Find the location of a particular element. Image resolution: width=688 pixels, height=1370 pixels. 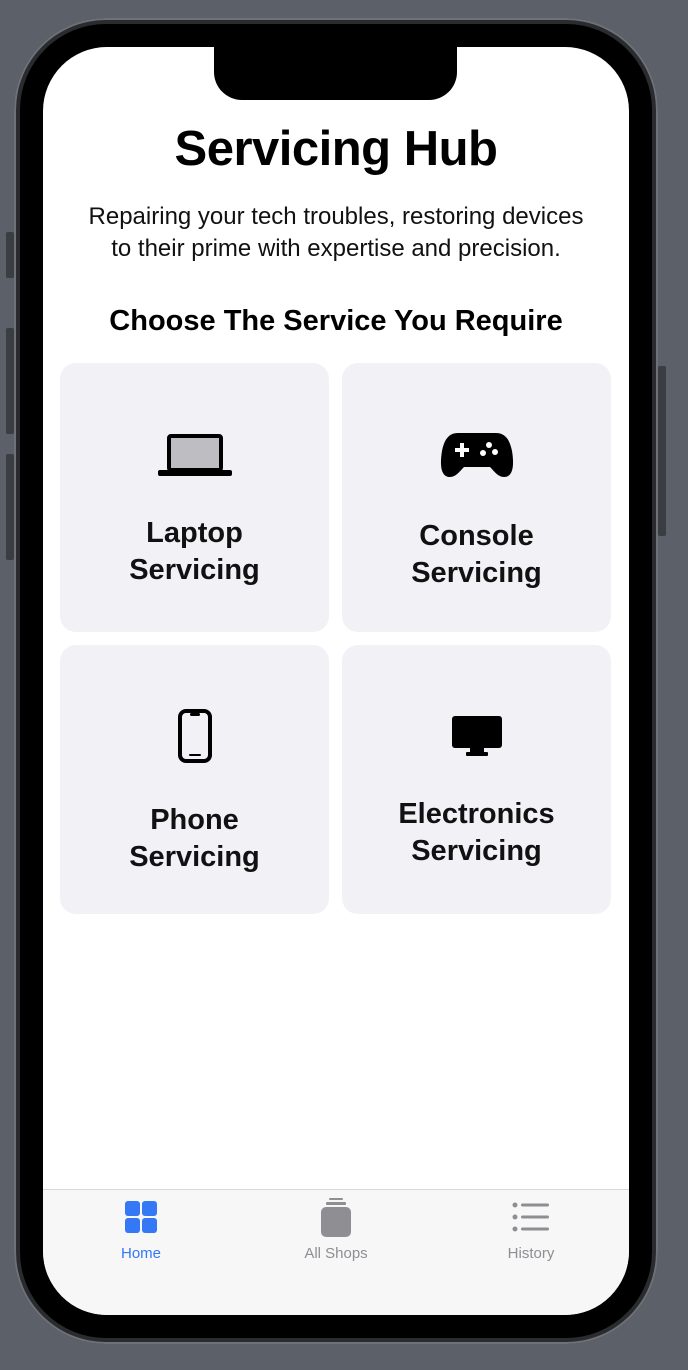

laptop-icon is located at coordinates (194, 455).